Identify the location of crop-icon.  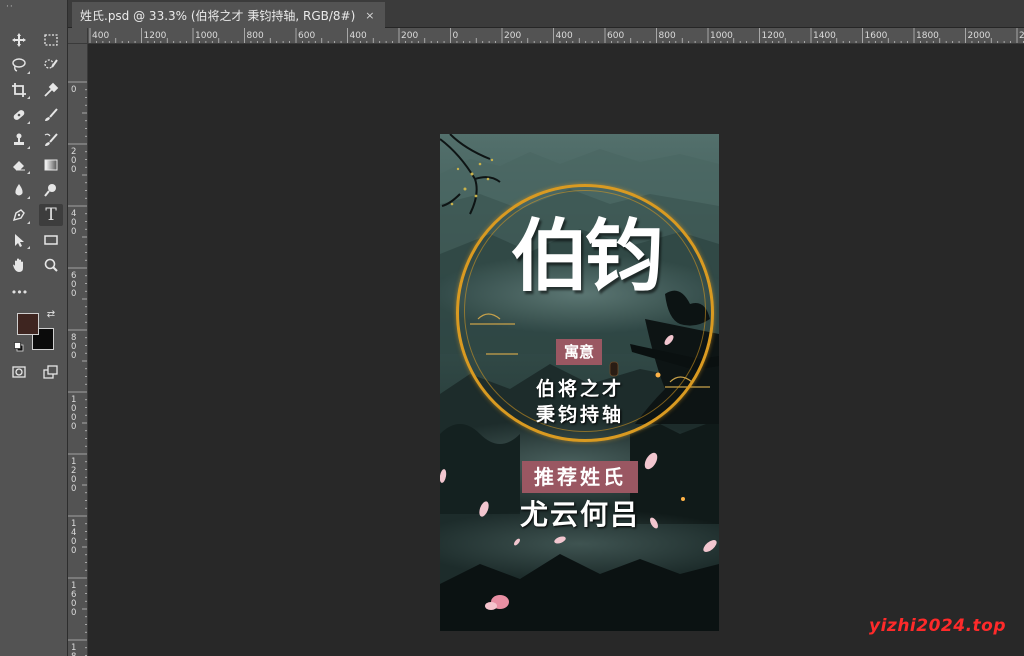
(19, 90).